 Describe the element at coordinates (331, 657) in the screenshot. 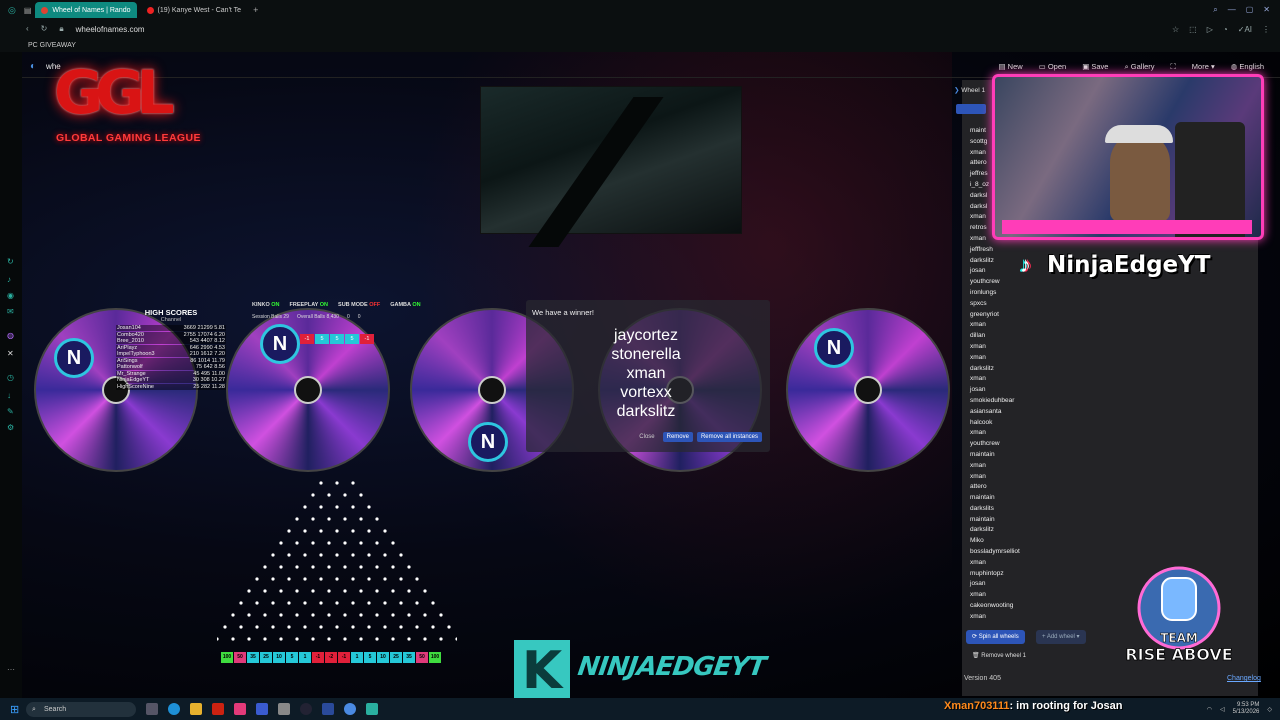

I see `plinko-slot-row: 100 50 35 25 10 5 1 -1 -2 -1 1 5 10 25 35 50 100` at that location.